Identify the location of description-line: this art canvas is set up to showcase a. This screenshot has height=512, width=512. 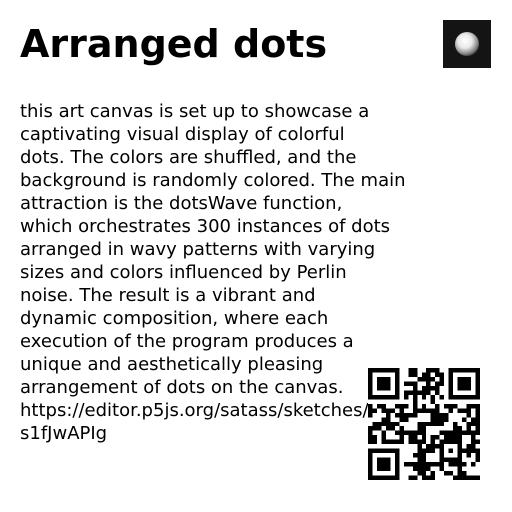
(195, 111).